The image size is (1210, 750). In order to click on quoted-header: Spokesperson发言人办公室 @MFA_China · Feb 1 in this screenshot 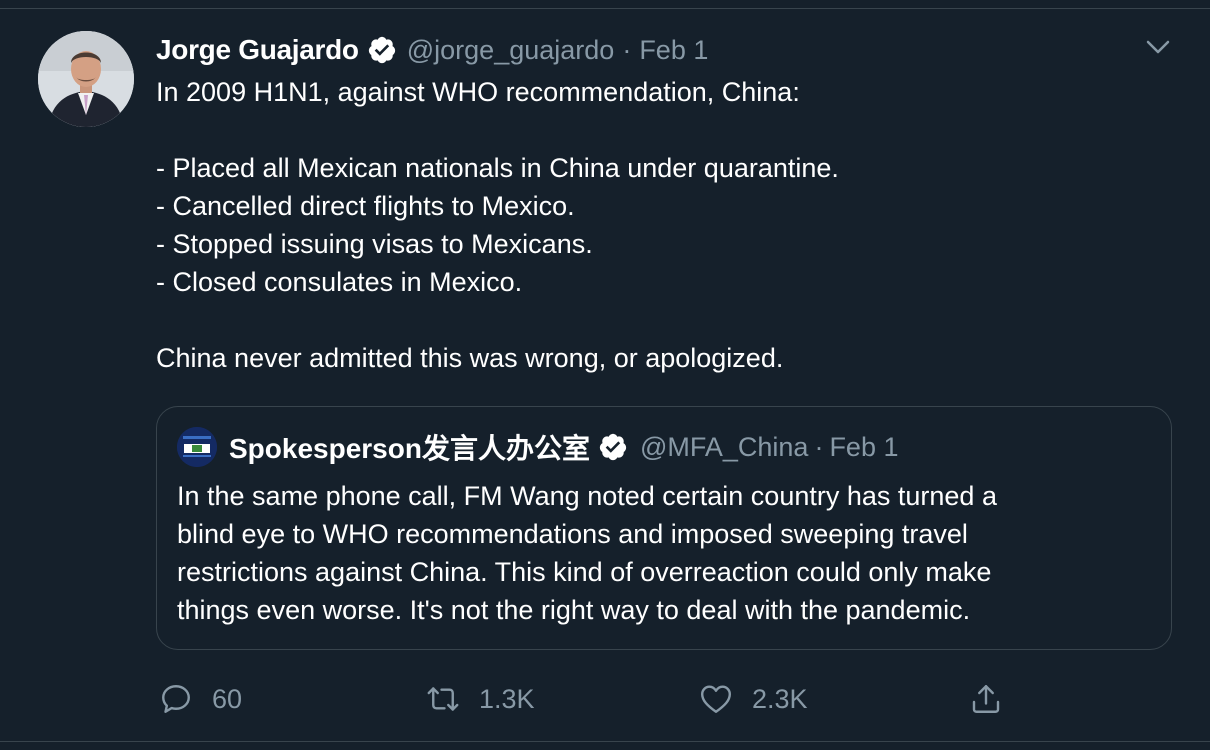, I will do `click(563, 447)`.